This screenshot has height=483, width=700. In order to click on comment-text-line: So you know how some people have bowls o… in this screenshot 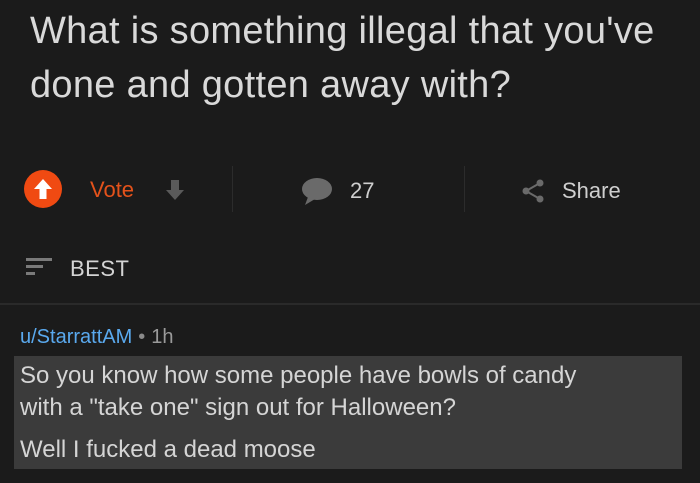, I will do `click(298, 375)`.